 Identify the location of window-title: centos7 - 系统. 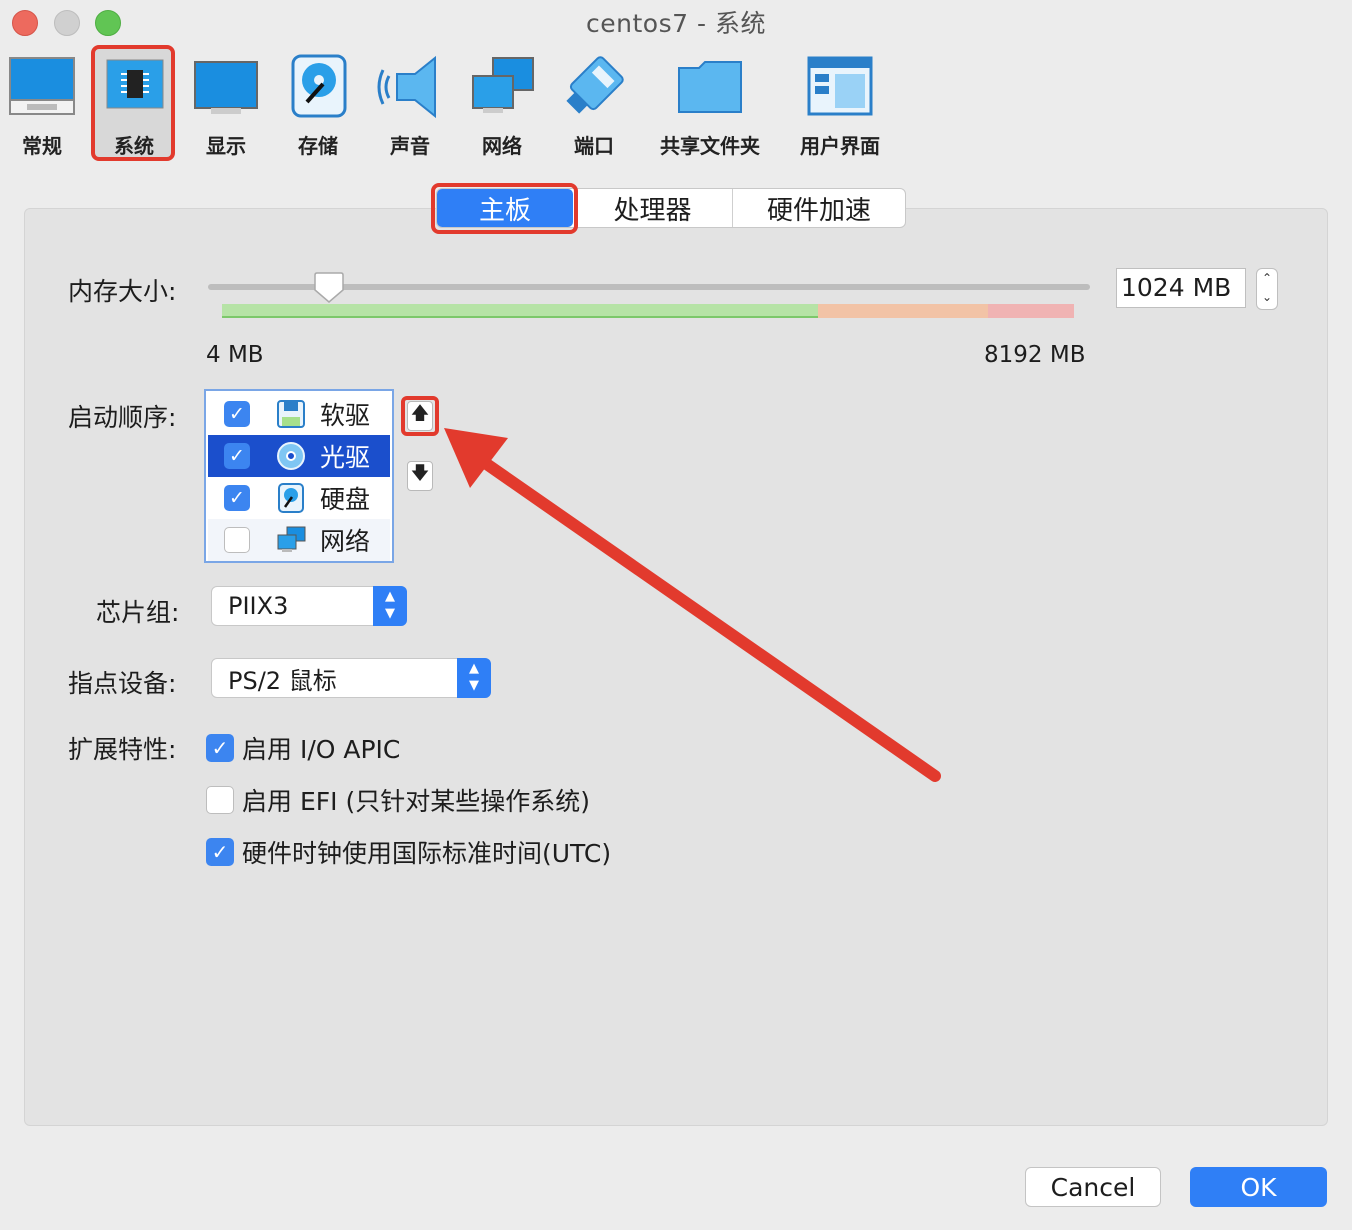
(676, 23).